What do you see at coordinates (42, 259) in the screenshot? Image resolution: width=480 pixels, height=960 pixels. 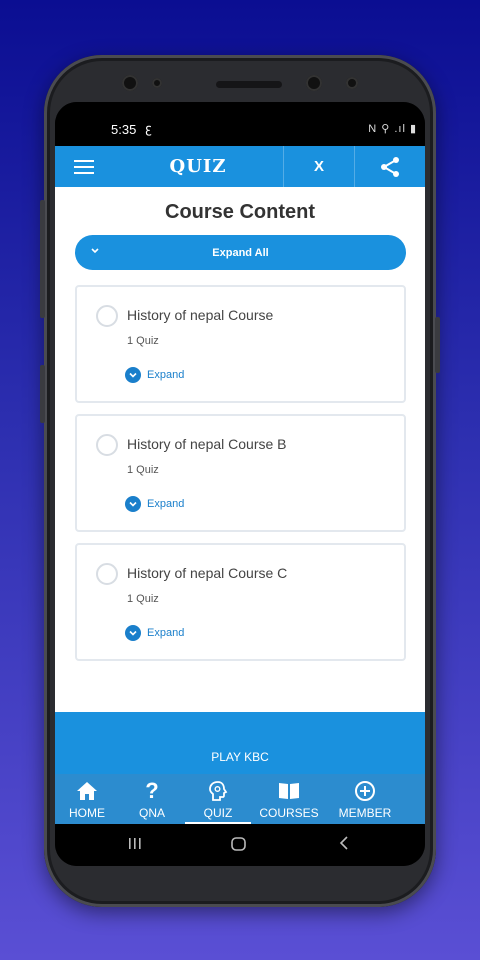 I see `volume-button` at bounding box center [42, 259].